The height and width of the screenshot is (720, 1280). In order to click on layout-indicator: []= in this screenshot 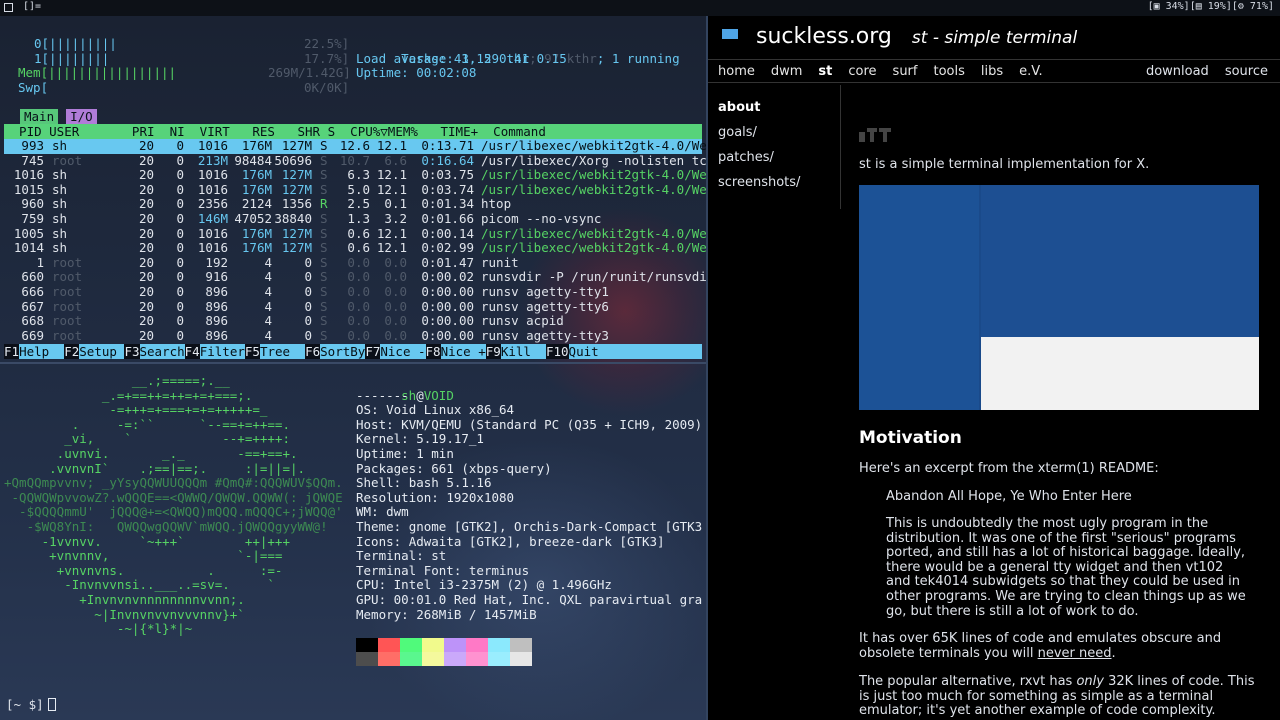, I will do `click(32, 6)`.